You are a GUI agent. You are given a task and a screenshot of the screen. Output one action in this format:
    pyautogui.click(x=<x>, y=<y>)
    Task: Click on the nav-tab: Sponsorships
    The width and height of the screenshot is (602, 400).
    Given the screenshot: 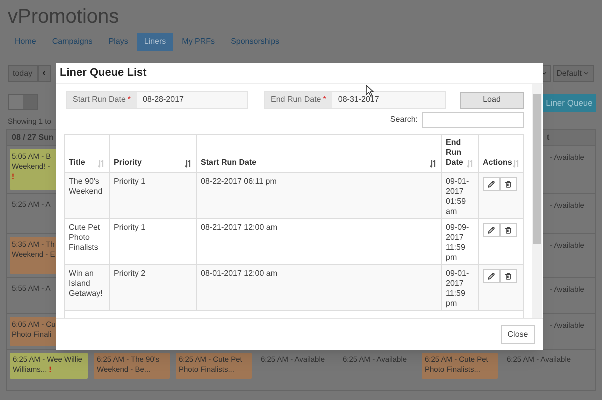 What is the action you would take?
    pyautogui.click(x=255, y=42)
    